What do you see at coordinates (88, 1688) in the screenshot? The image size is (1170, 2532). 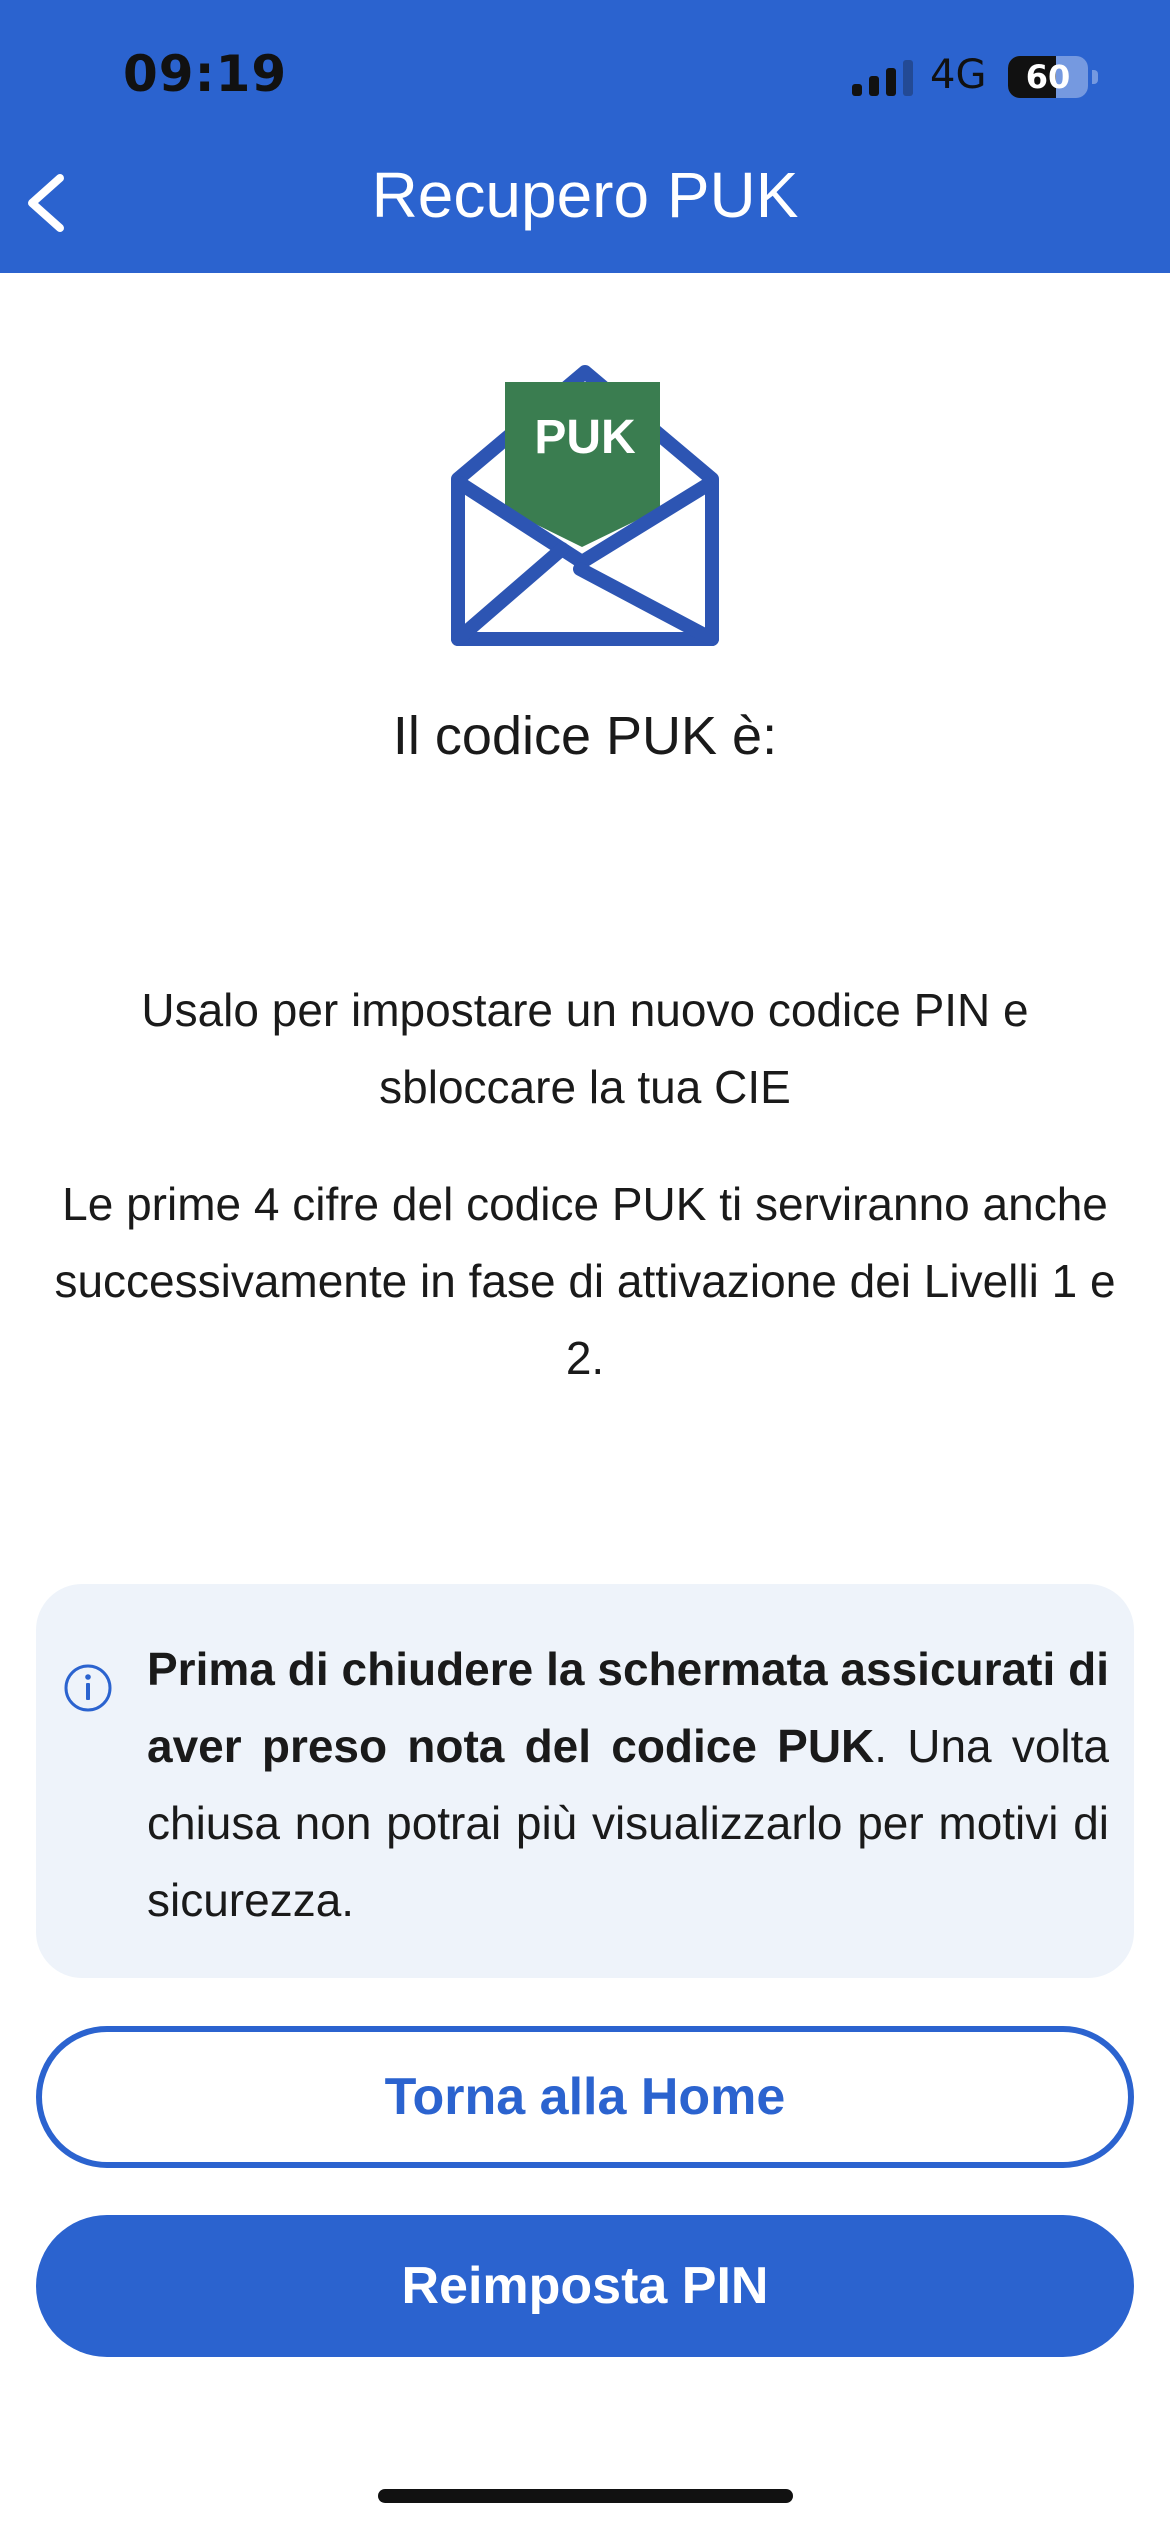 I see `info-icon` at bounding box center [88, 1688].